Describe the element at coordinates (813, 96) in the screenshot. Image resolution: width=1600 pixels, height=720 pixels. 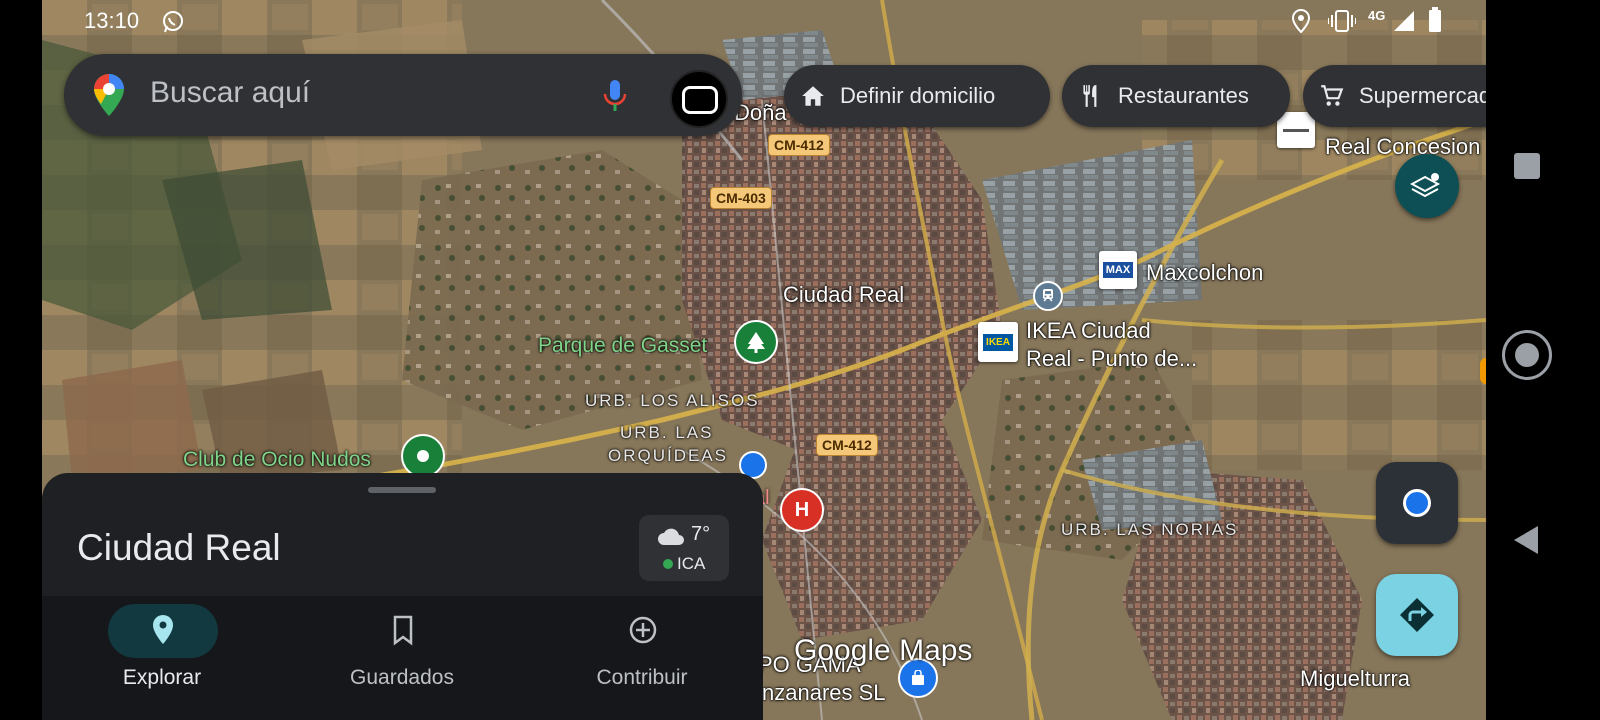
I see `home-icon` at that location.